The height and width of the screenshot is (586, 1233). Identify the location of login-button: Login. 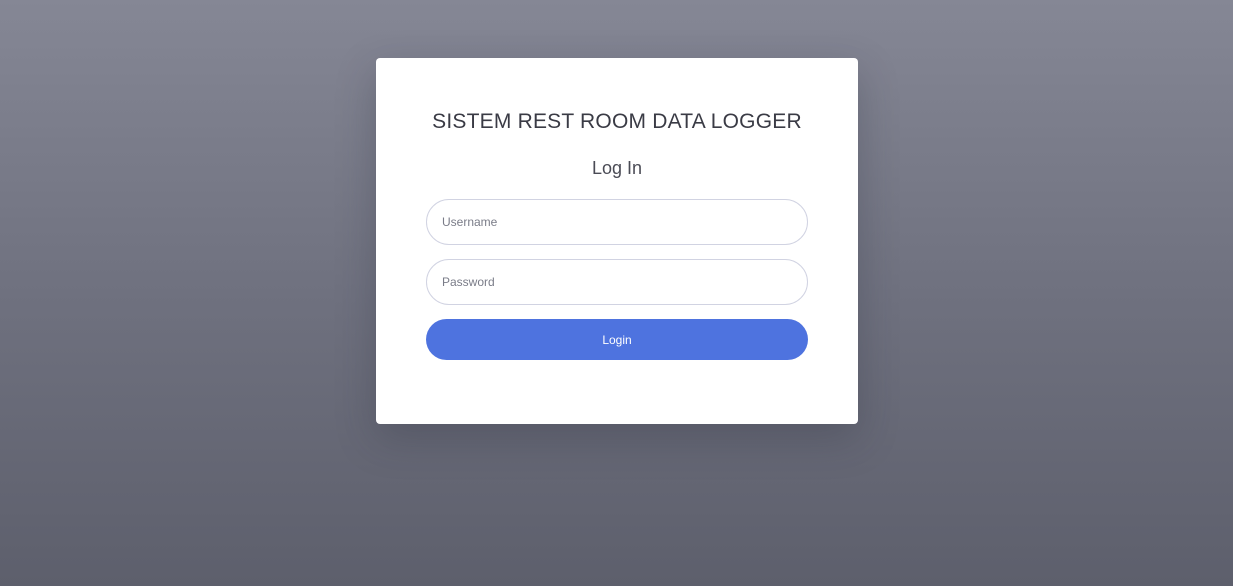
(617, 339).